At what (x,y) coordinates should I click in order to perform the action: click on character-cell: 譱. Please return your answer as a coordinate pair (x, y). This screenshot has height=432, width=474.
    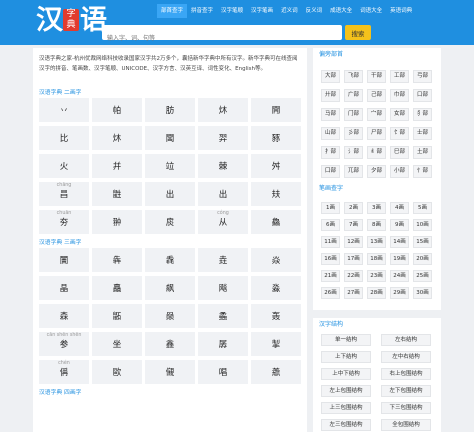
    Looking at the image, I should click on (276, 372).